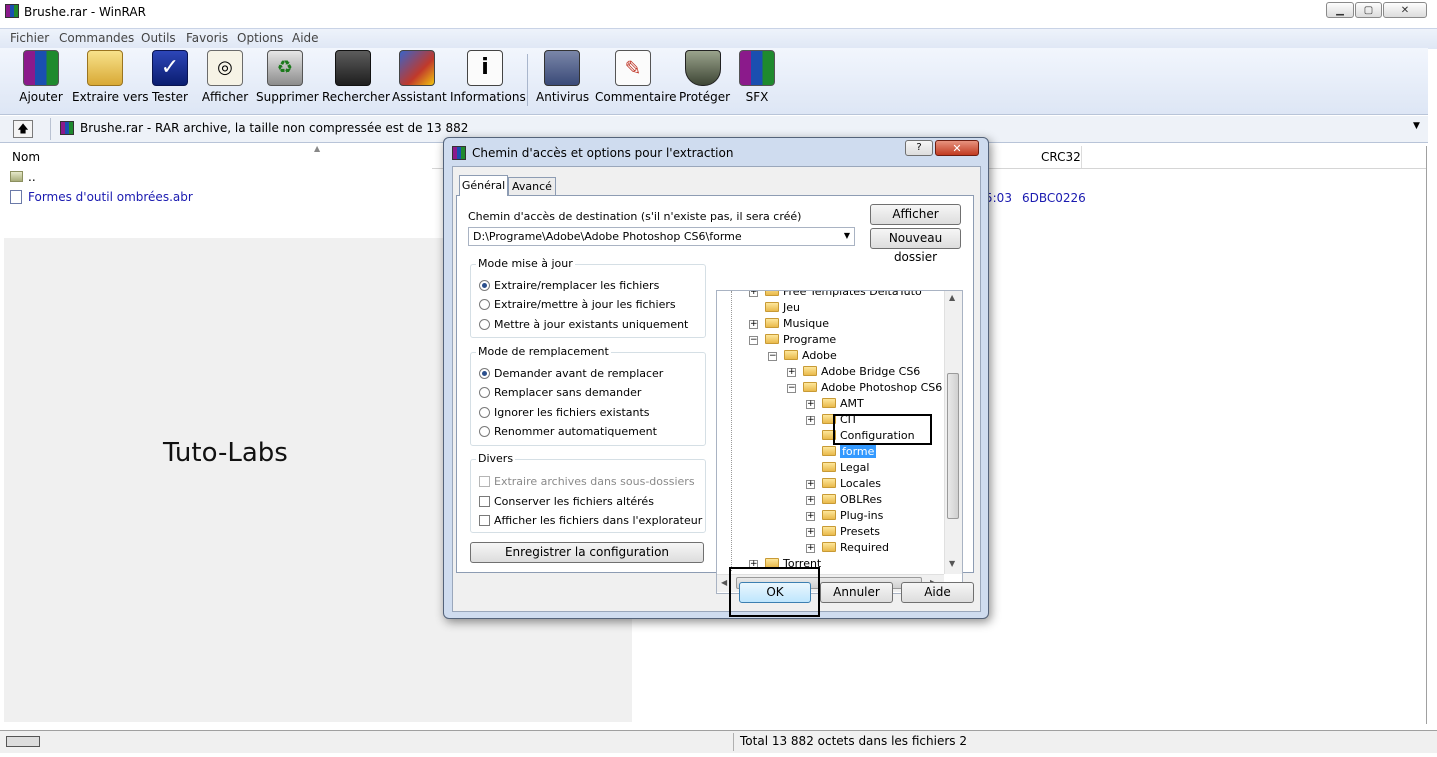  What do you see at coordinates (287, 77) in the screenshot?
I see `delete-button: ♻ Supprimer` at bounding box center [287, 77].